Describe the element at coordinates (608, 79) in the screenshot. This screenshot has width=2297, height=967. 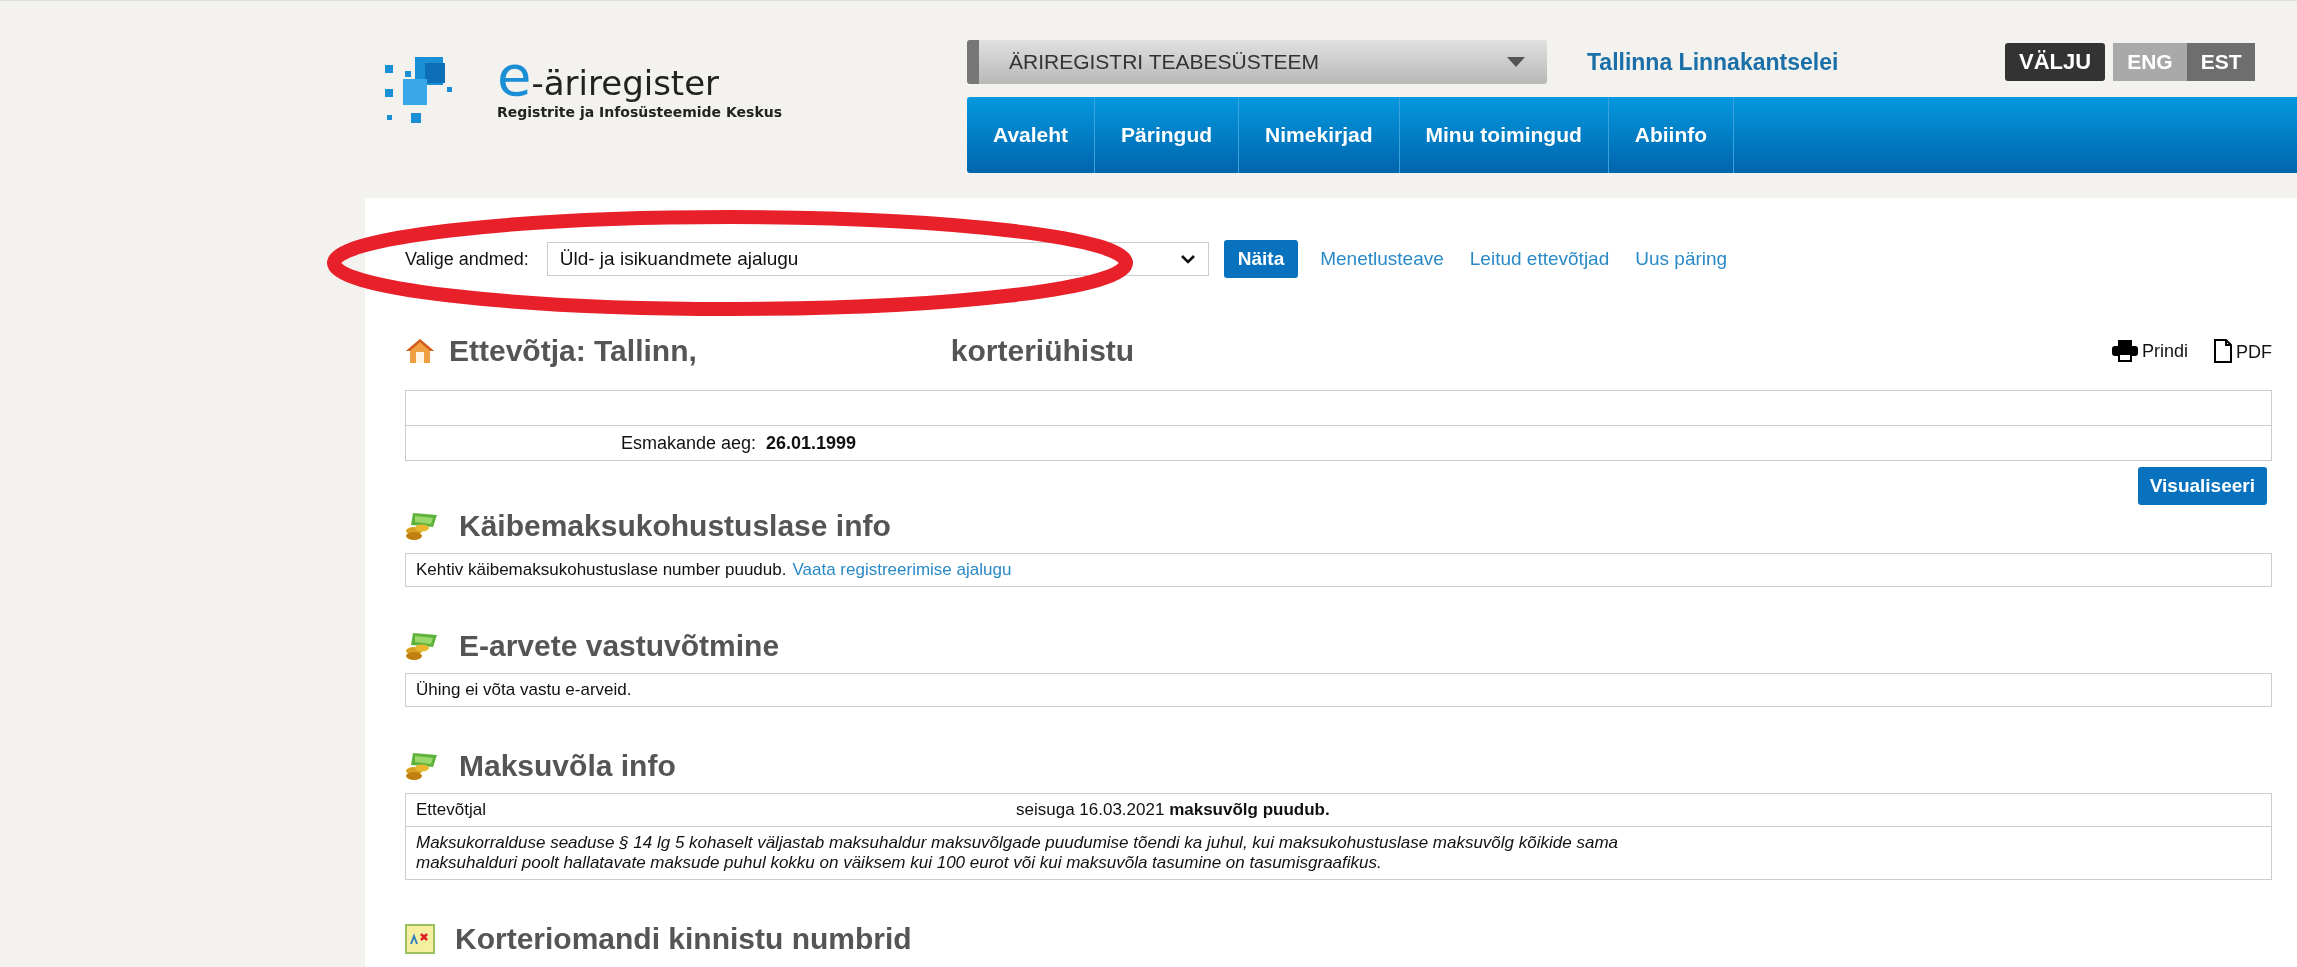
I see `logo-wordmark: e-äriregister` at that location.